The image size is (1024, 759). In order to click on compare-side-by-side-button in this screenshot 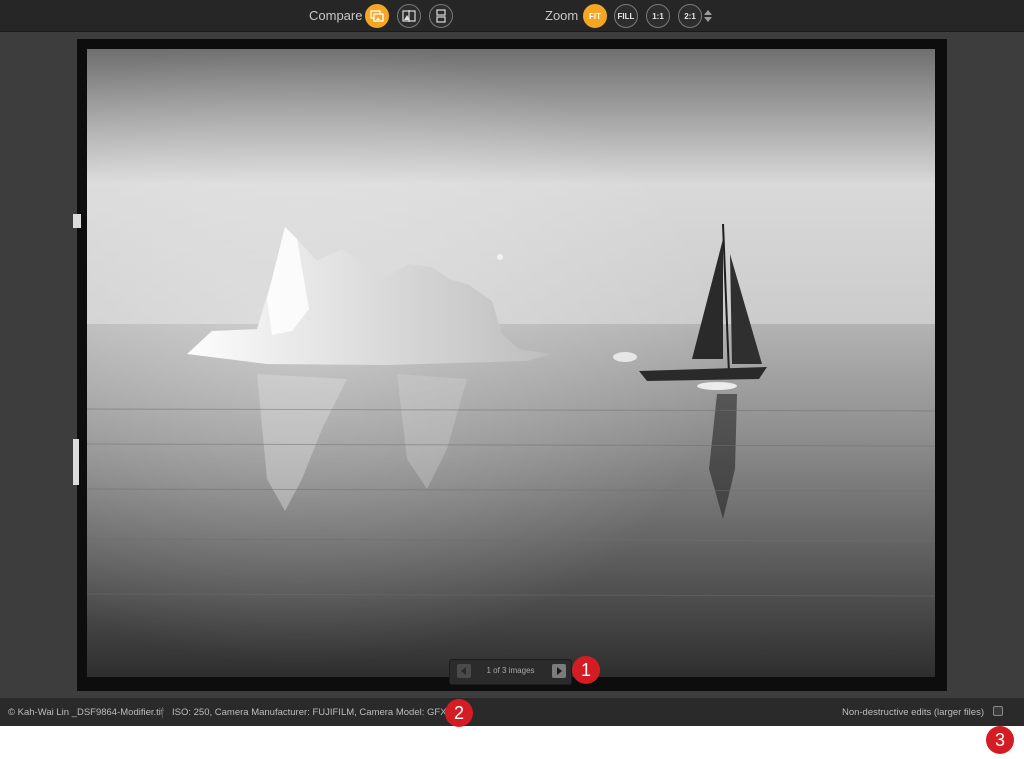, I will do `click(377, 16)`.